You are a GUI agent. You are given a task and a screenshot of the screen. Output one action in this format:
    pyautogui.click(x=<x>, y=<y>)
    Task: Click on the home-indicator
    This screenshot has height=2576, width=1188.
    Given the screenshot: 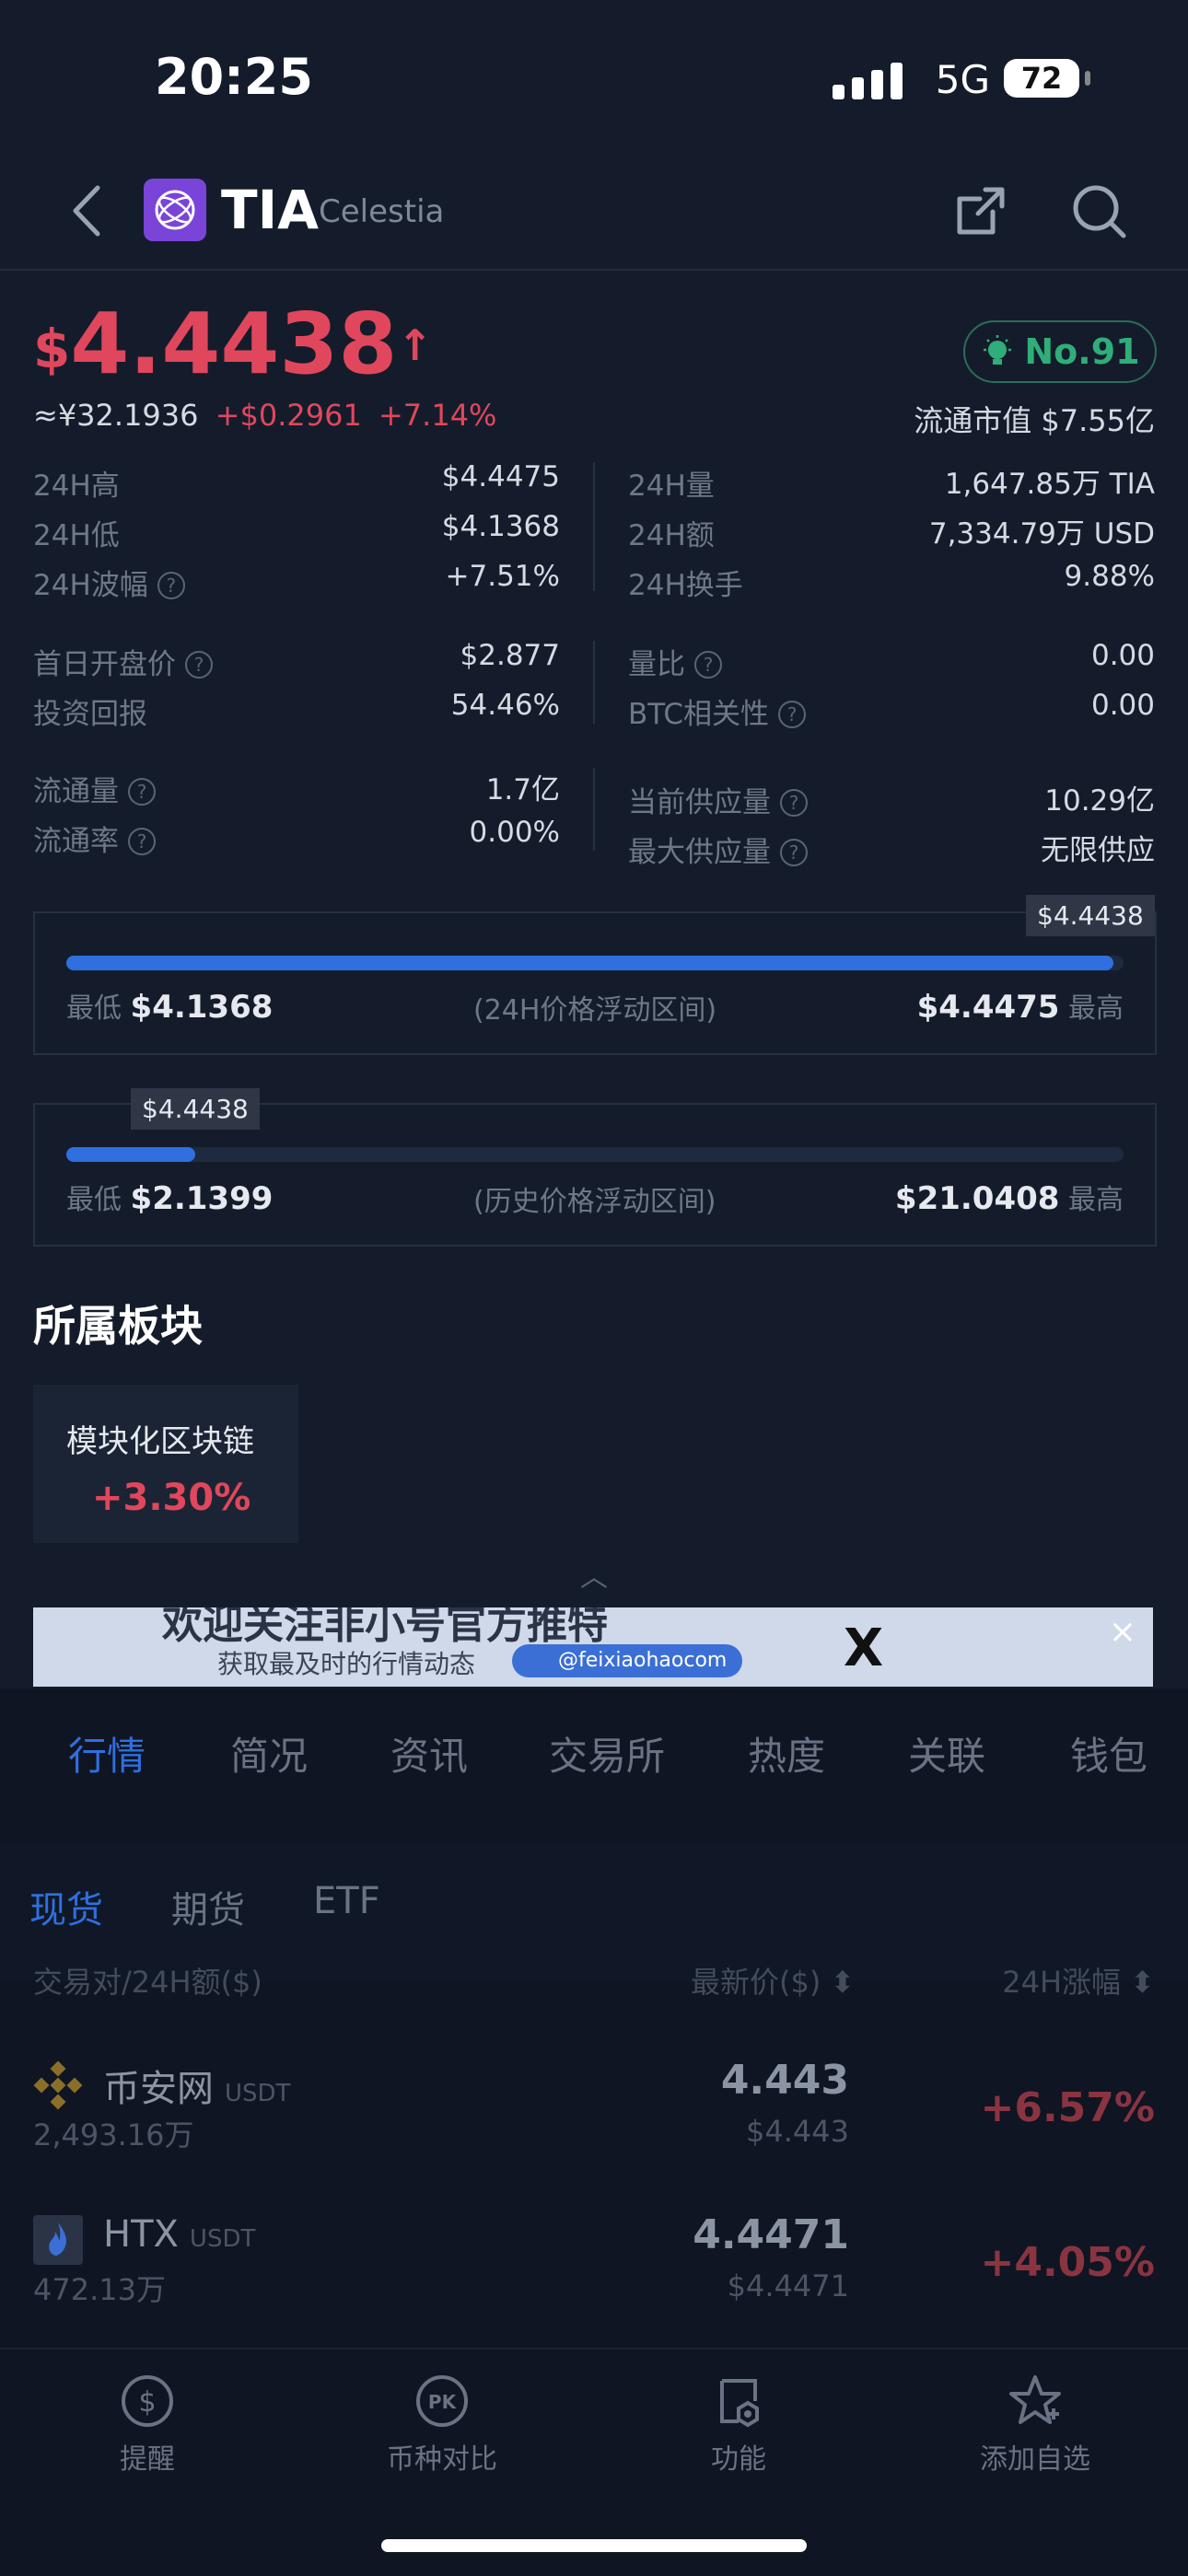 What is the action you would take?
    pyautogui.click(x=594, y=2545)
    